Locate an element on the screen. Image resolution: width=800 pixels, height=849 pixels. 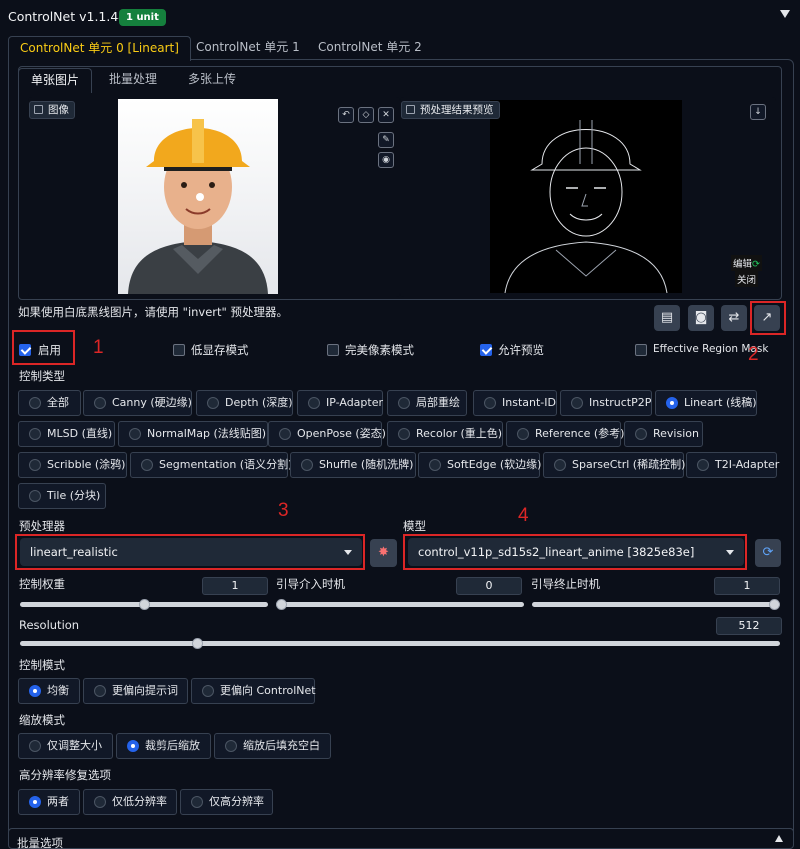
control-weight-input: 1 is located at coordinates (235, 586).